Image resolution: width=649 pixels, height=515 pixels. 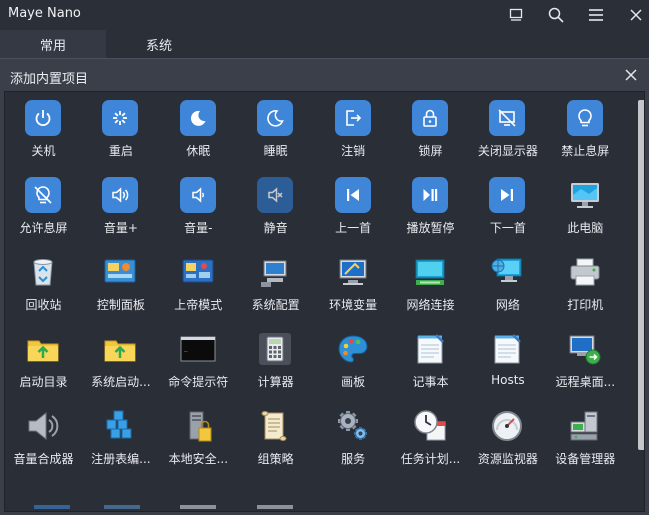 I want to click on builtin-item-command-prompt: _ 命令提示符, so click(x=198, y=361).